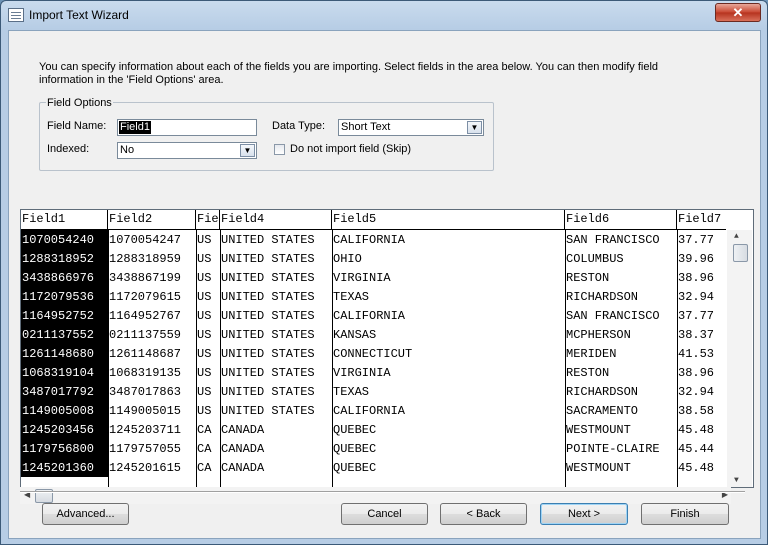 This screenshot has width=768, height=545. I want to click on table-cell: 3487017863, so click(152, 391).